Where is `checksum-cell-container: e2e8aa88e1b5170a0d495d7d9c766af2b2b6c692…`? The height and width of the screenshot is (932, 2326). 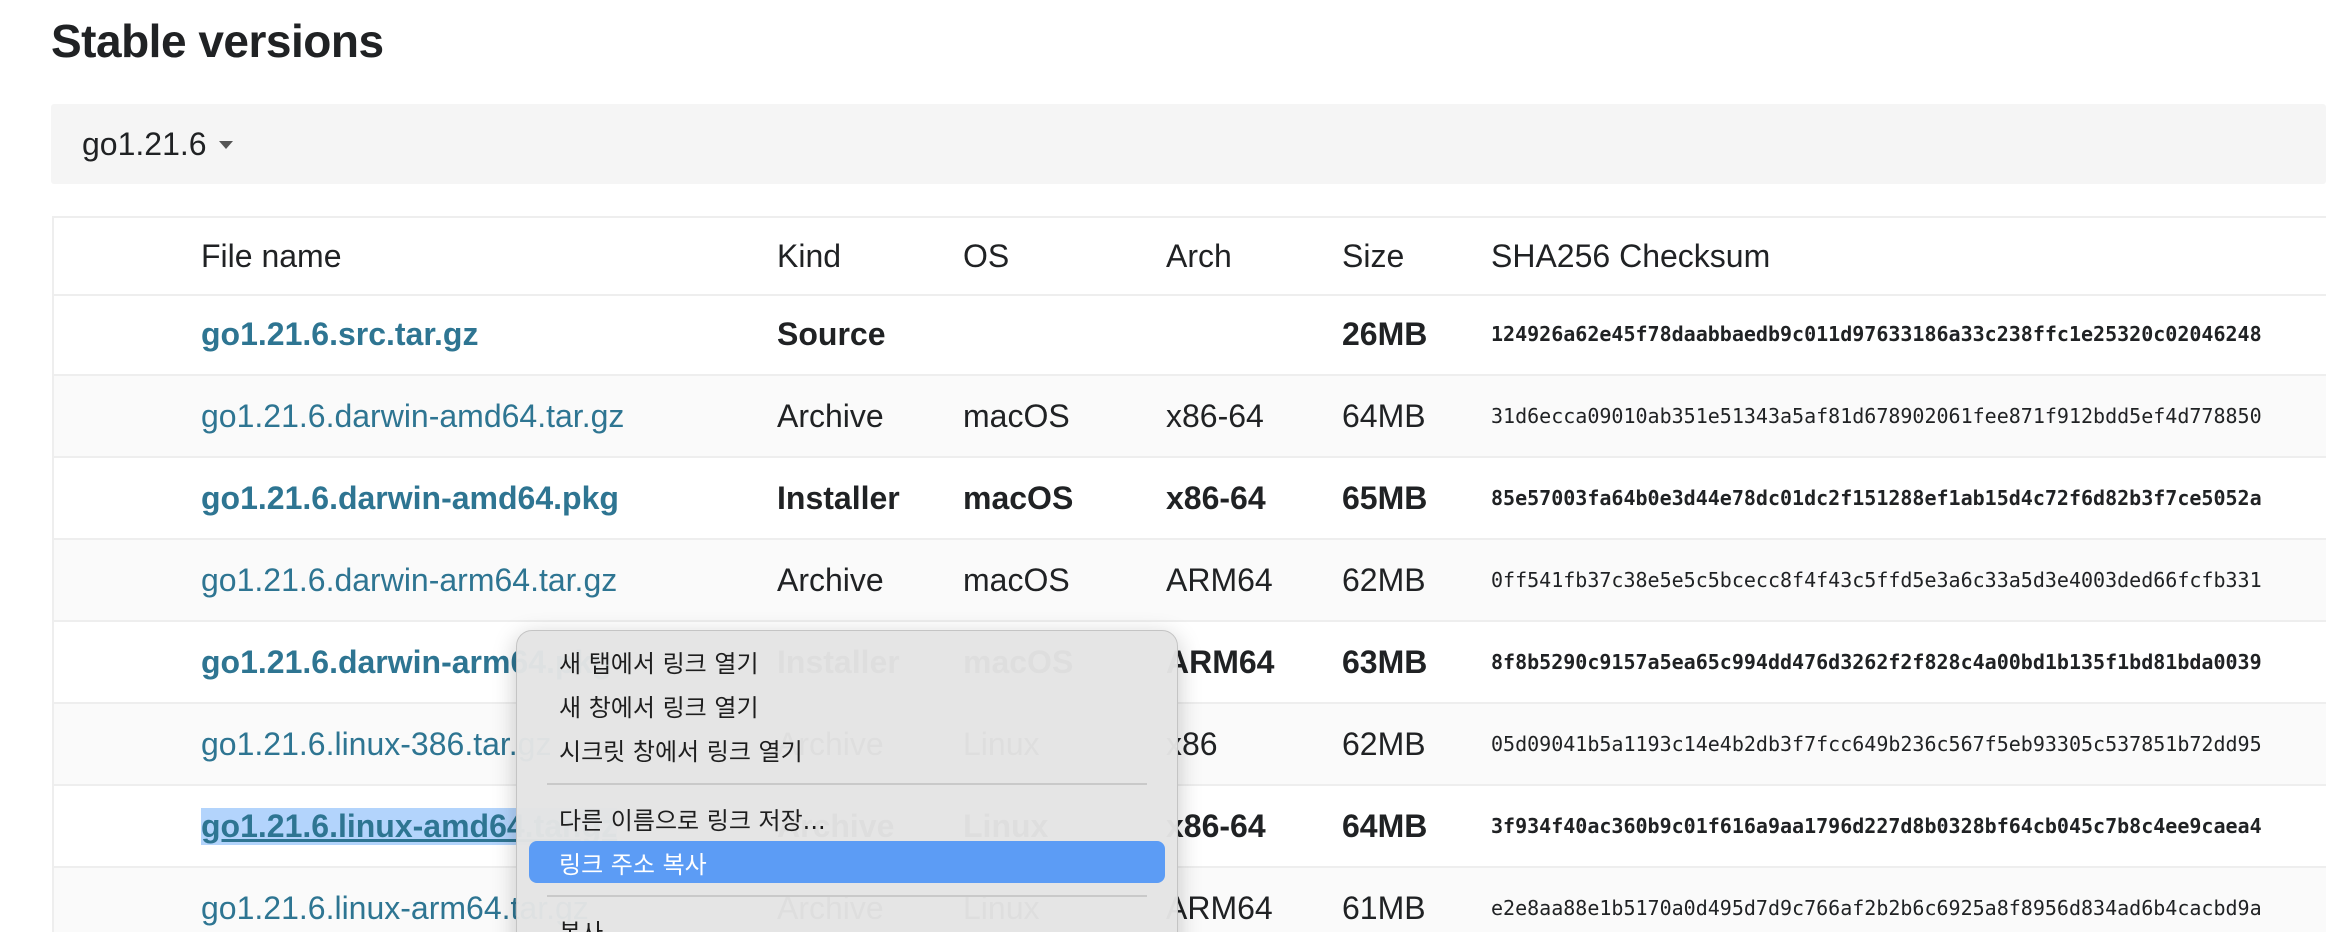
checksum-cell-container: e2e8aa88e1b5170a0d495d7d9c766af2b2b6c692… is located at coordinates (1876, 900).